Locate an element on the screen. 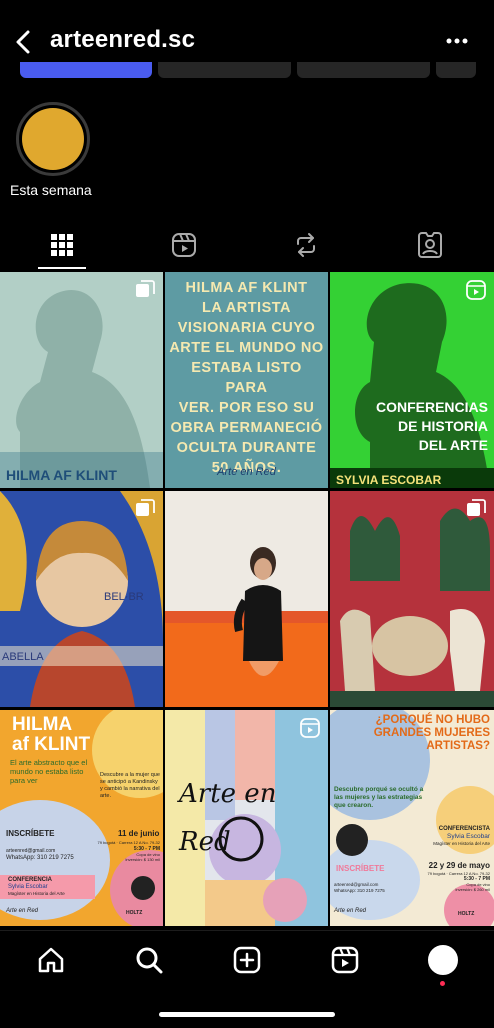 This screenshot has height=1028, width=494. active-tab-indicator is located at coordinates (62, 268).